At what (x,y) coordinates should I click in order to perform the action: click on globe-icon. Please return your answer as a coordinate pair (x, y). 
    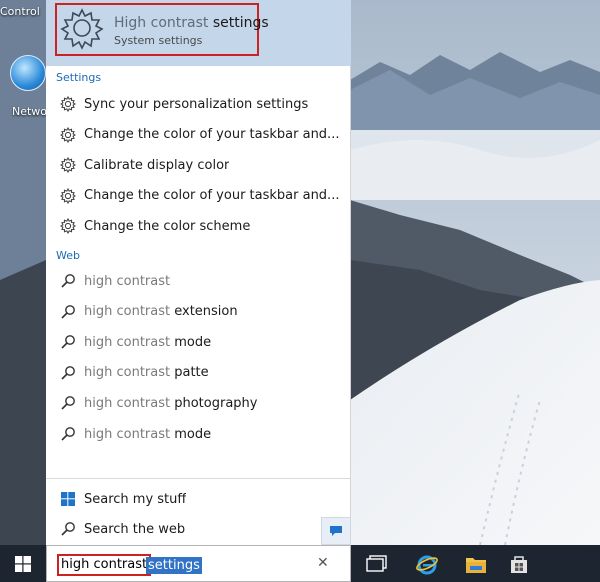
    Looking at the image, I should click on (28, 73).